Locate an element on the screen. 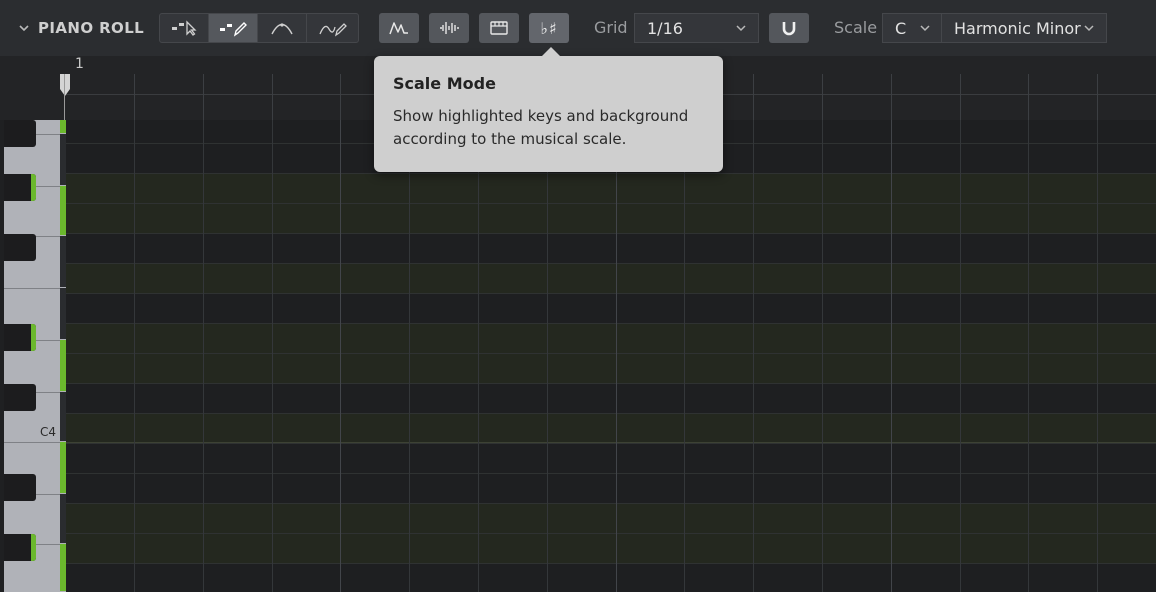 Image resolution: width=1156 pixels, height=592 pixels. tooltip-title: Scale Mode is located at coordinates (444, 83).